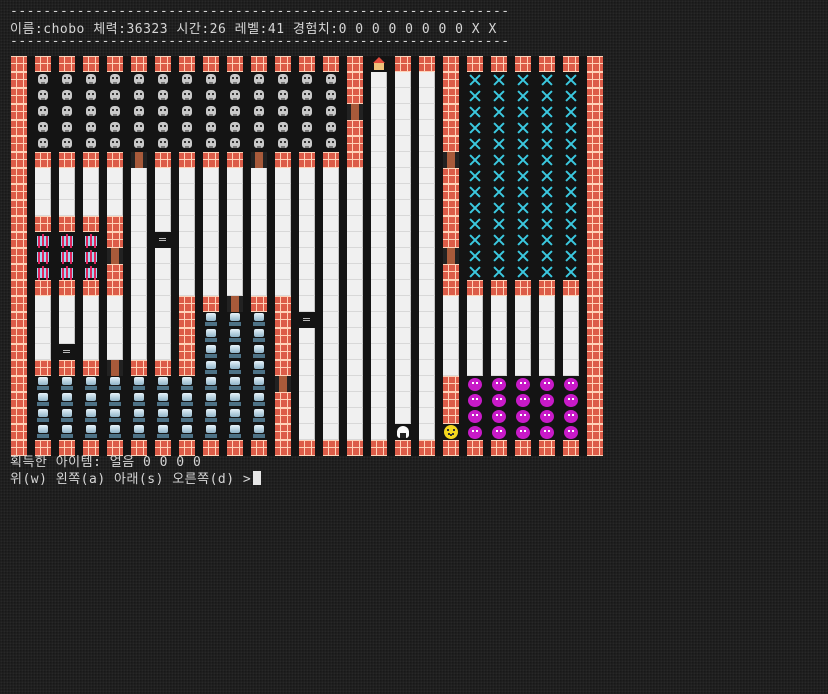  Describe the element at coordinates (257, 478) in the screenshot. I see `text-cursor` at that location.